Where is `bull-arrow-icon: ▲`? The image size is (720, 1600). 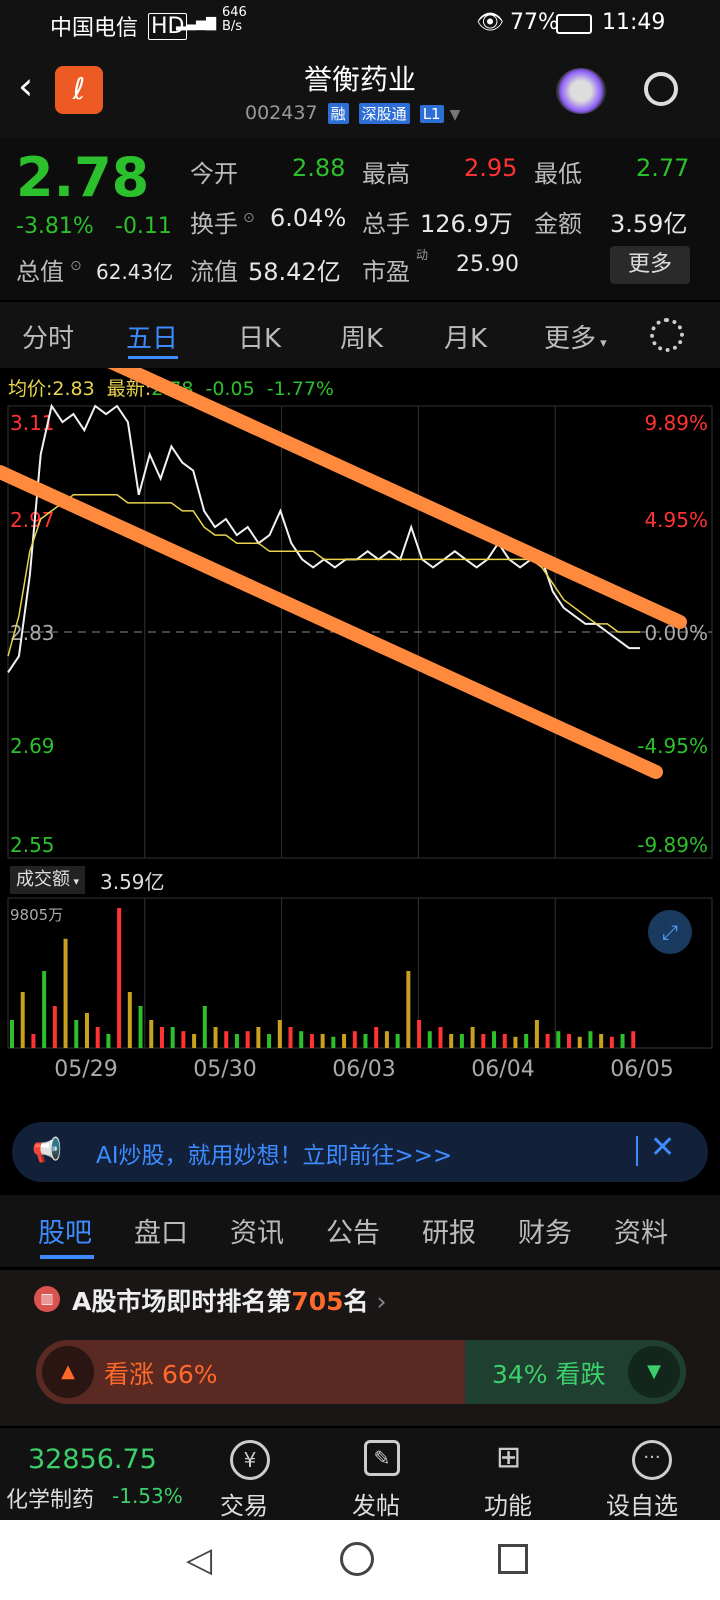 bull-arrow-icon: ▲ is located at coordinates (68, 1372).